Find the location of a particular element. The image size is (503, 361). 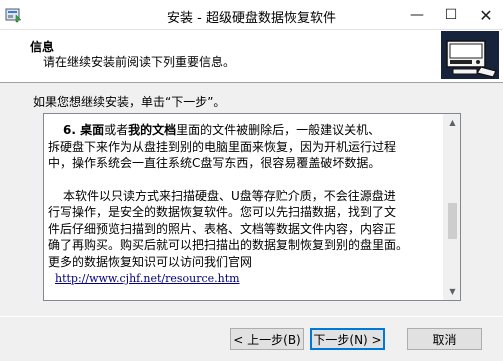

bold-term-desktop: 桌面 is located at coordinates (92, 130).